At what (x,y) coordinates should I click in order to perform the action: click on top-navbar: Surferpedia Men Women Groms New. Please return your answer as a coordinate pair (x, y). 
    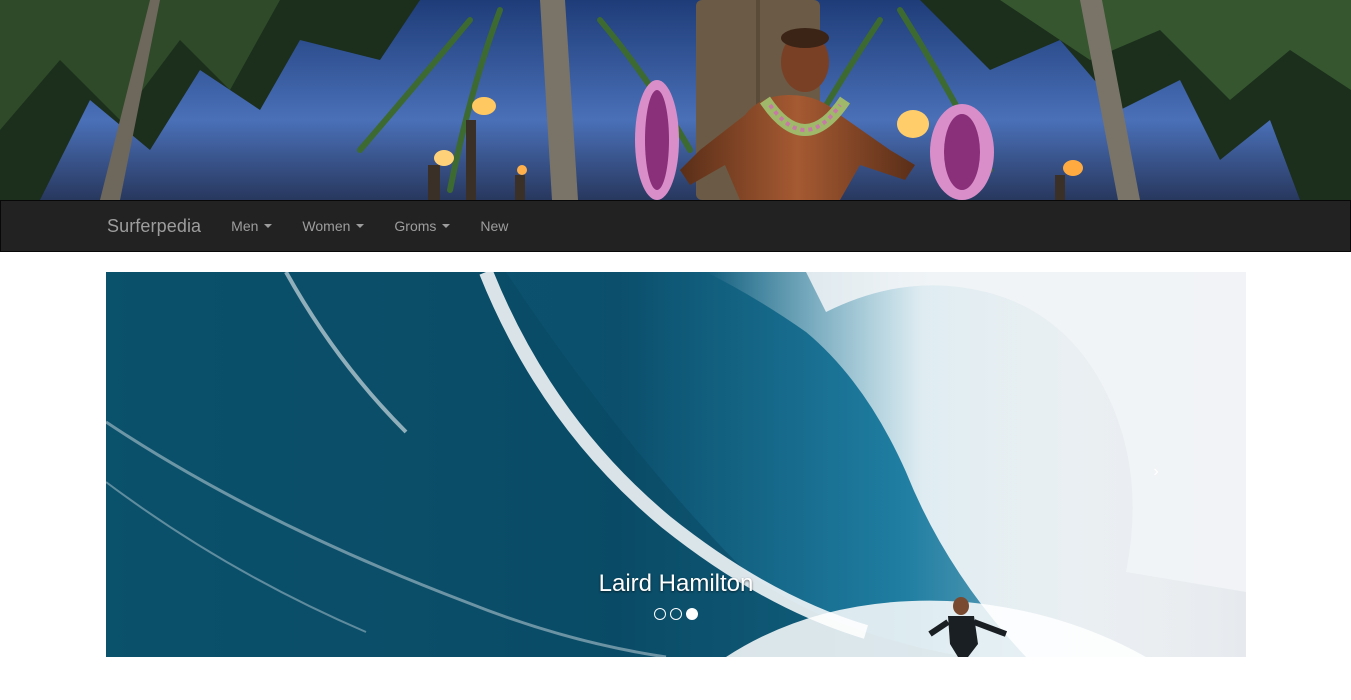
    Looking at the image, I should click on (675, 226).